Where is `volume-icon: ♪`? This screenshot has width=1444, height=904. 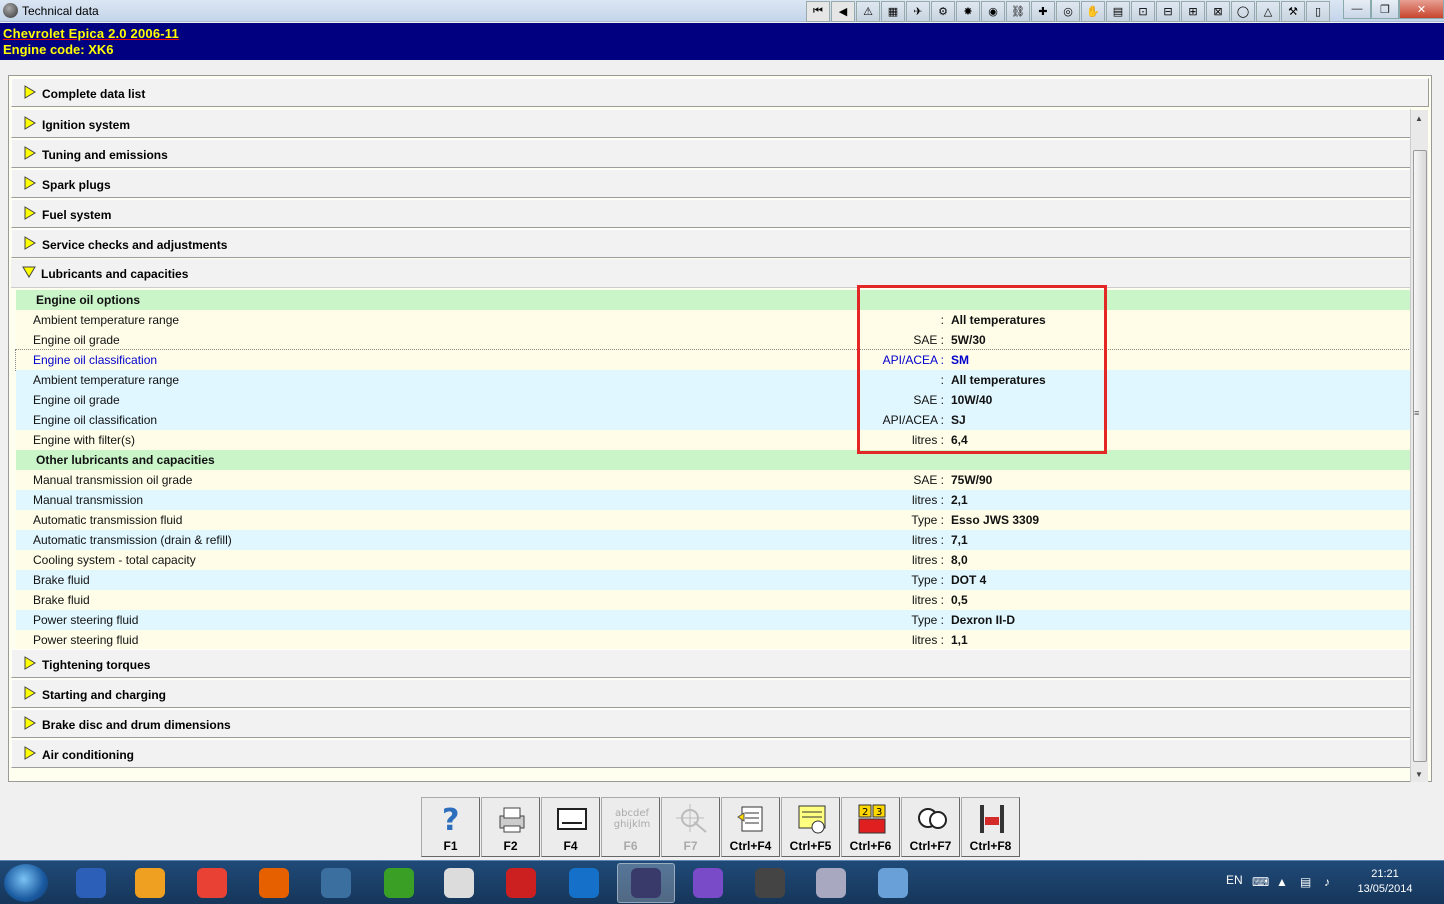
volume-icon: ♪ is located at coordinates (1331, 882).